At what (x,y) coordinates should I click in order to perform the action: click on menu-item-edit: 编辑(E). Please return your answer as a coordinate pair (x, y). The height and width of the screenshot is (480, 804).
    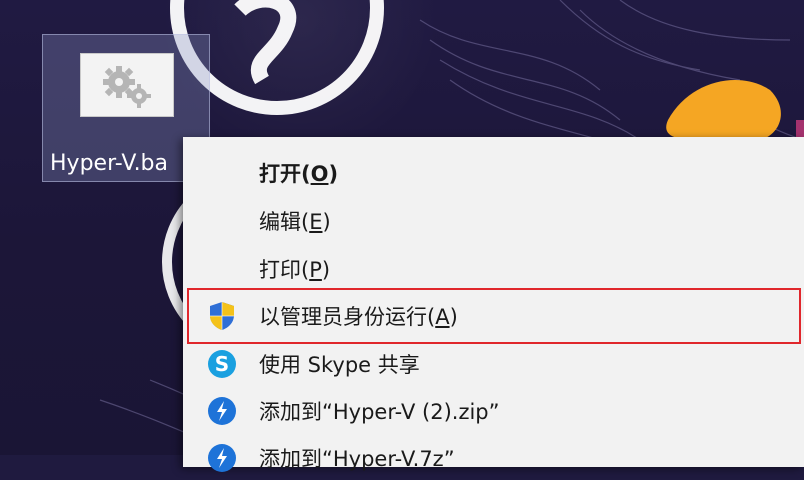
    Looking at the image, I should click on (493, 220).